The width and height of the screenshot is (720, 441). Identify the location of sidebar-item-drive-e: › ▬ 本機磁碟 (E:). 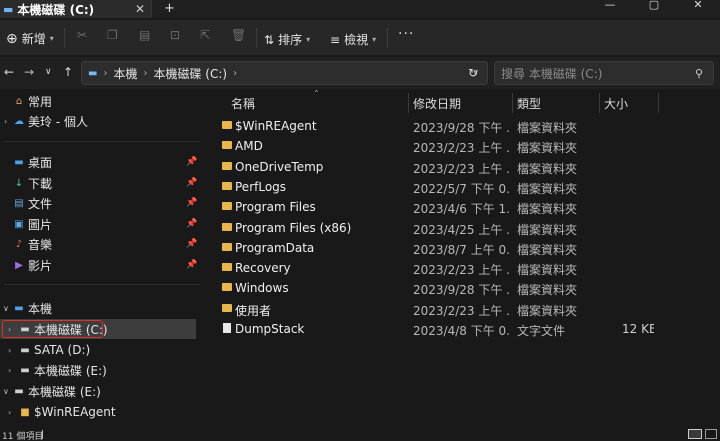
(102, 370).